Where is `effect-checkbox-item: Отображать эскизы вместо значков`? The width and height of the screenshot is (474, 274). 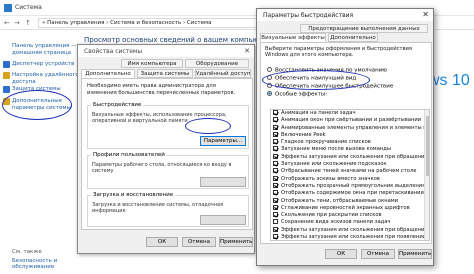
effect-checkbox-item: Отображать эскизы вместо значков is located at coordinates (350, 179).